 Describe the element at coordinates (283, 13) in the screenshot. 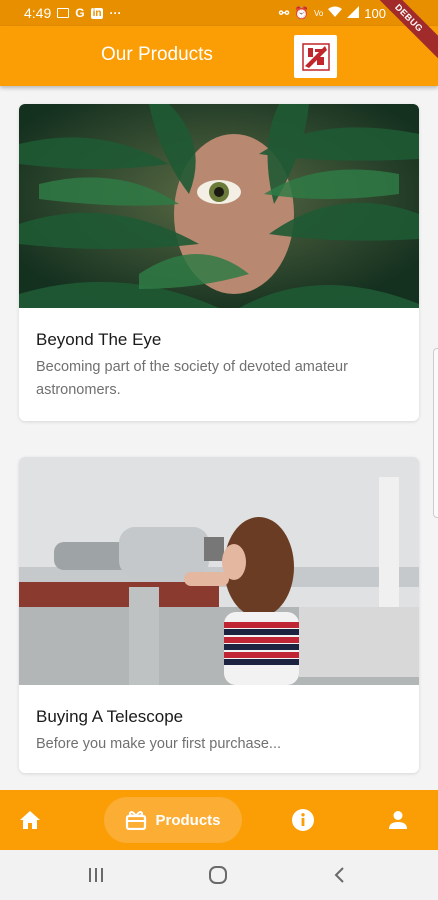

I see `link-icon: ⚯` at that location.